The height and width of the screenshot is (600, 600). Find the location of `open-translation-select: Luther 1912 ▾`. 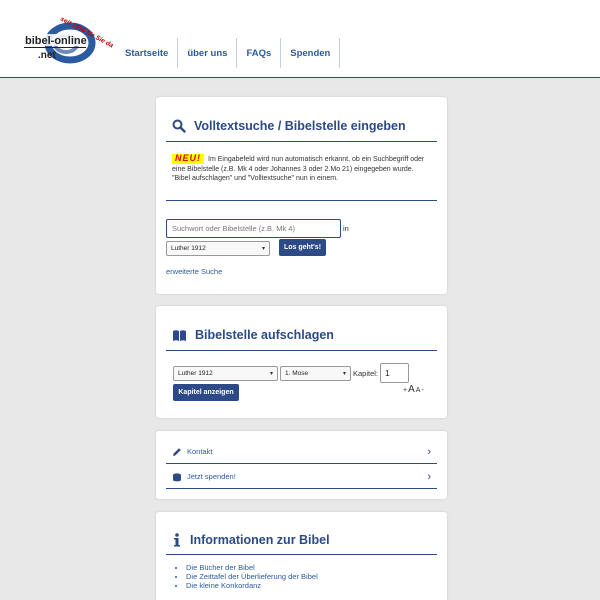

open-translation-select: Luther 1912 ▾ is located at coordinates (225, 373).